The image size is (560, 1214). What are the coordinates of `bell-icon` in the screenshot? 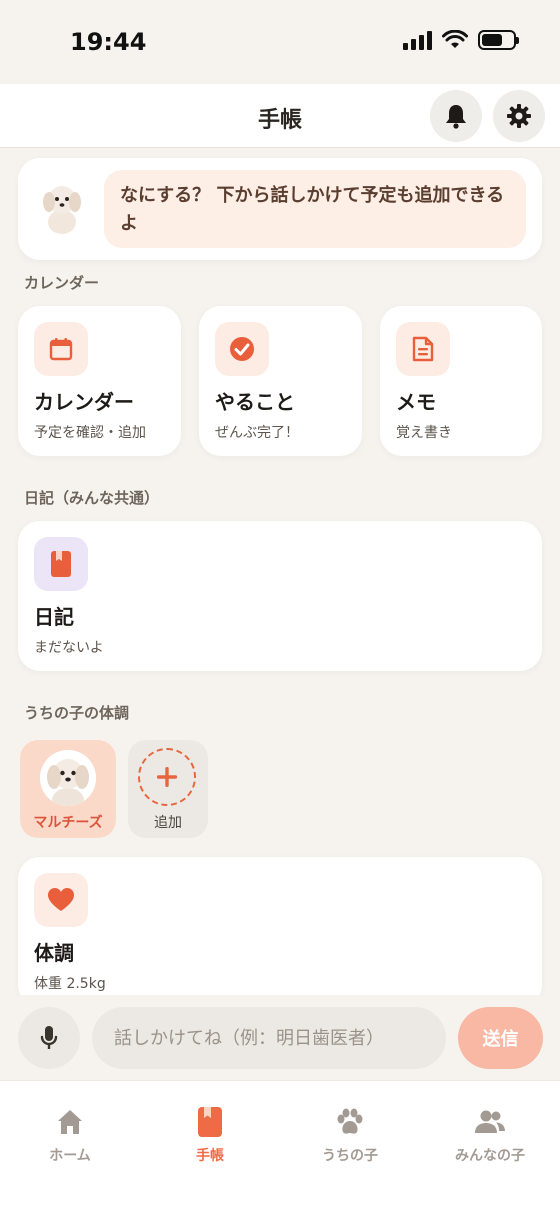 It's located at (456, 117).